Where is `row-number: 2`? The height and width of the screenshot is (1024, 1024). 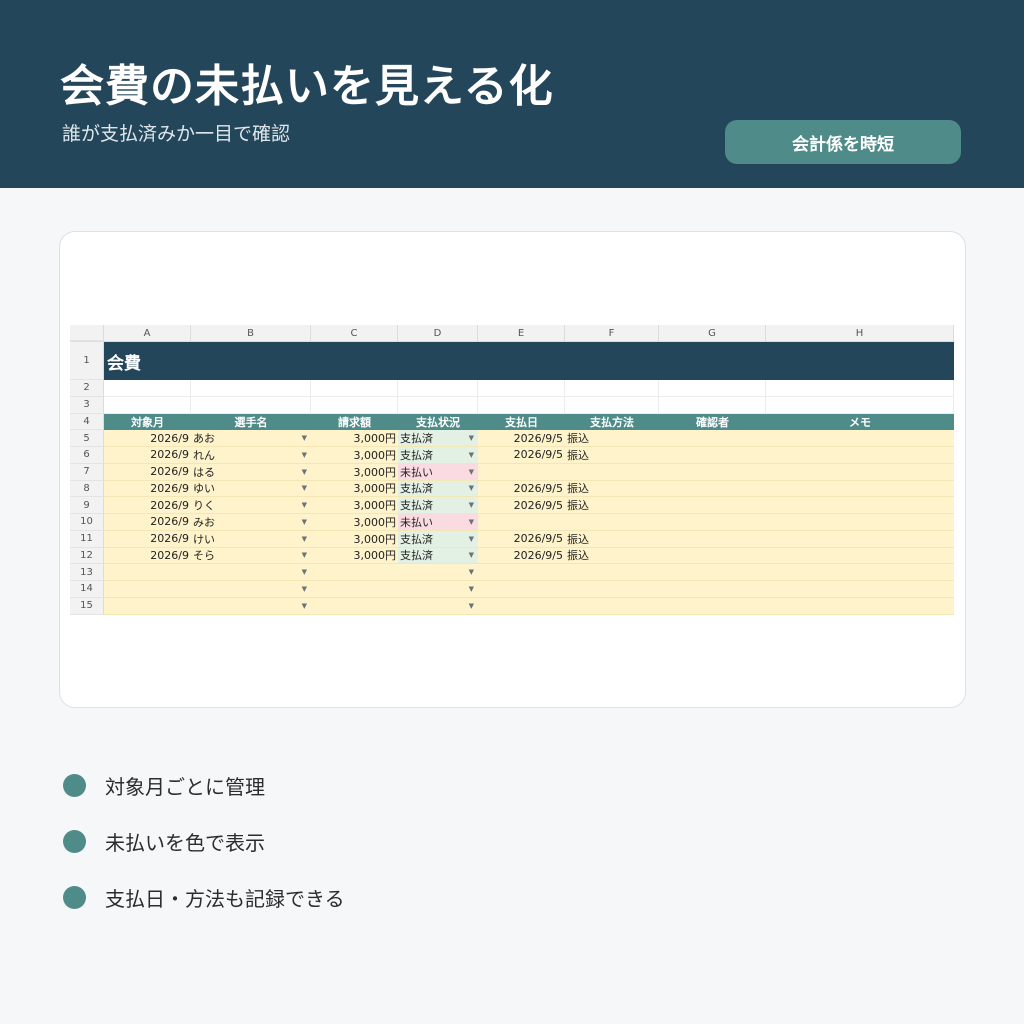
row-number: 2 is located at coordinates (87, 388).